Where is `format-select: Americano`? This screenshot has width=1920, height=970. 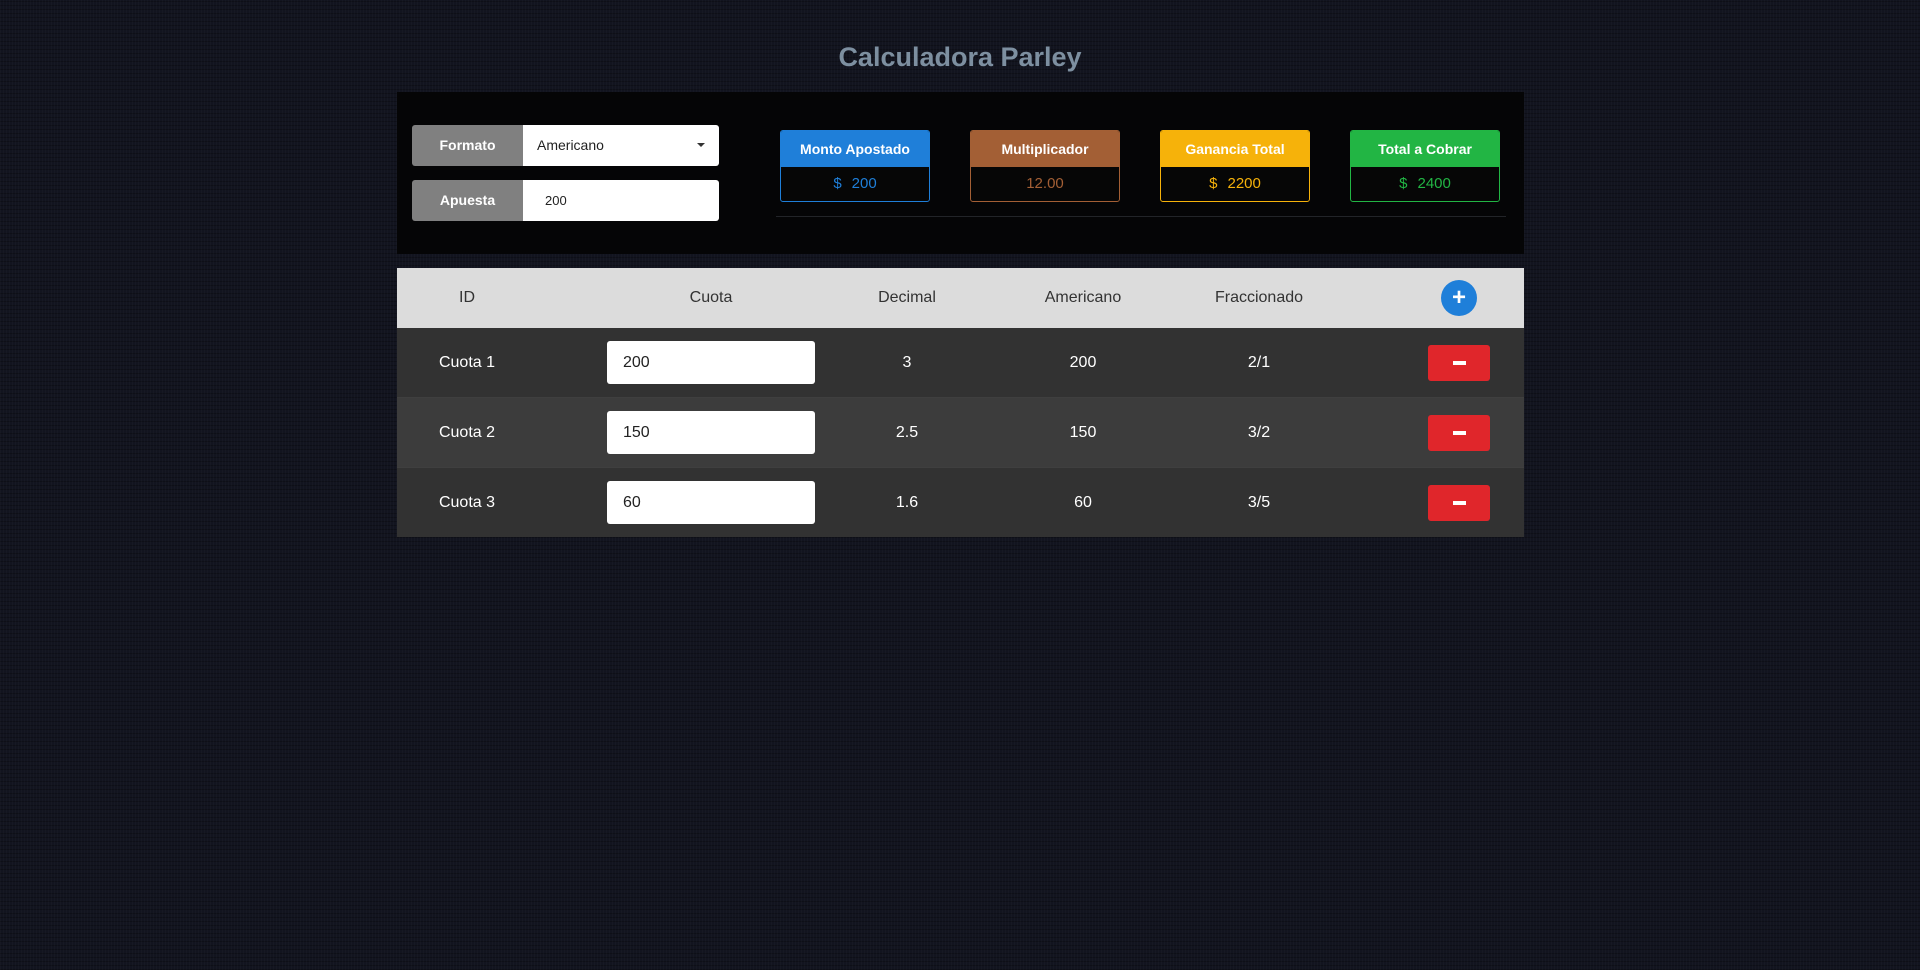
format-select: Americano is located at coordinates (621, 145).